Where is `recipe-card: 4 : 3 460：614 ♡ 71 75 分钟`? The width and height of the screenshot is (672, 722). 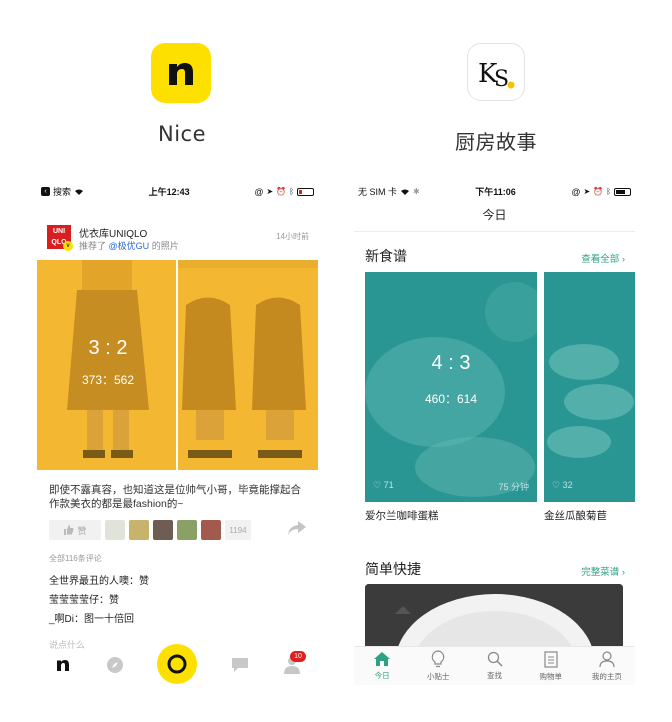 recipe-card: 4 : 3 460：614 ♡ 71 75 分钟 is located at coordinates (451, 387).